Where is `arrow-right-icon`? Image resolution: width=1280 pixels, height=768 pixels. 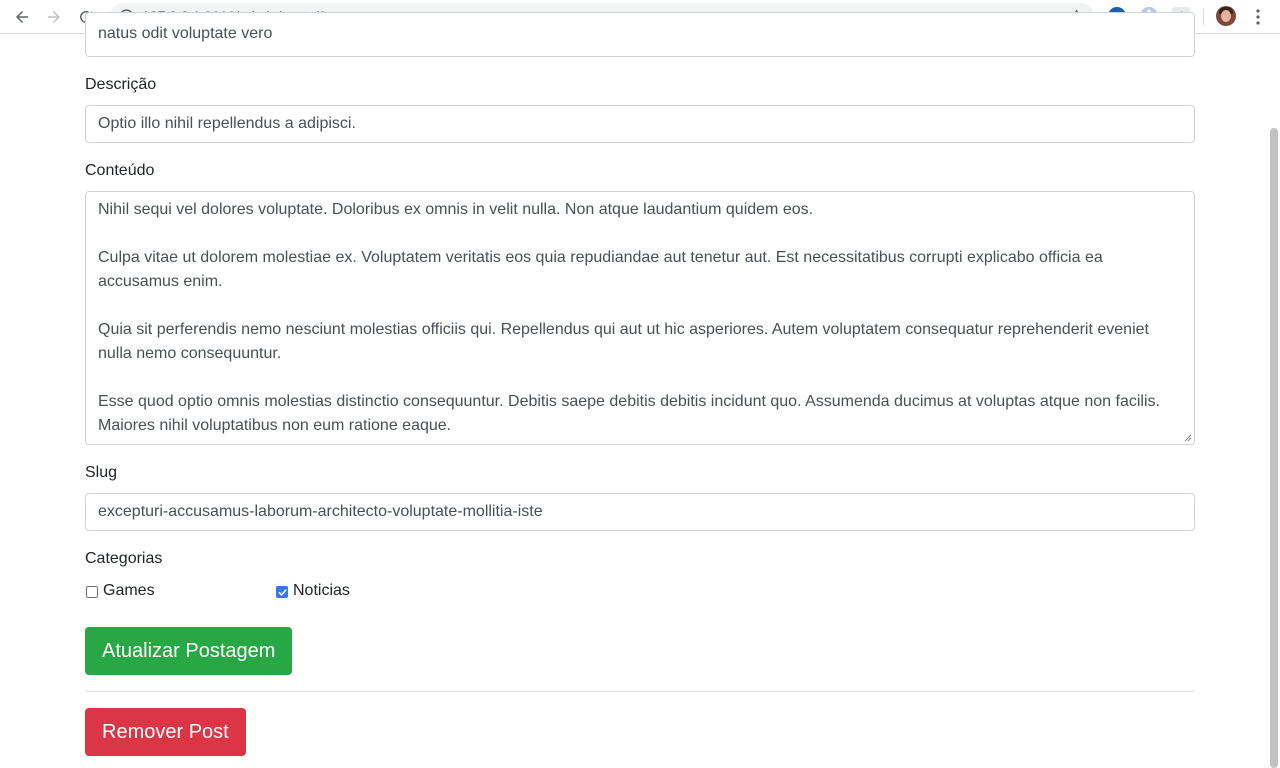
arrow-right-icon is located at coordinates (54, 17).